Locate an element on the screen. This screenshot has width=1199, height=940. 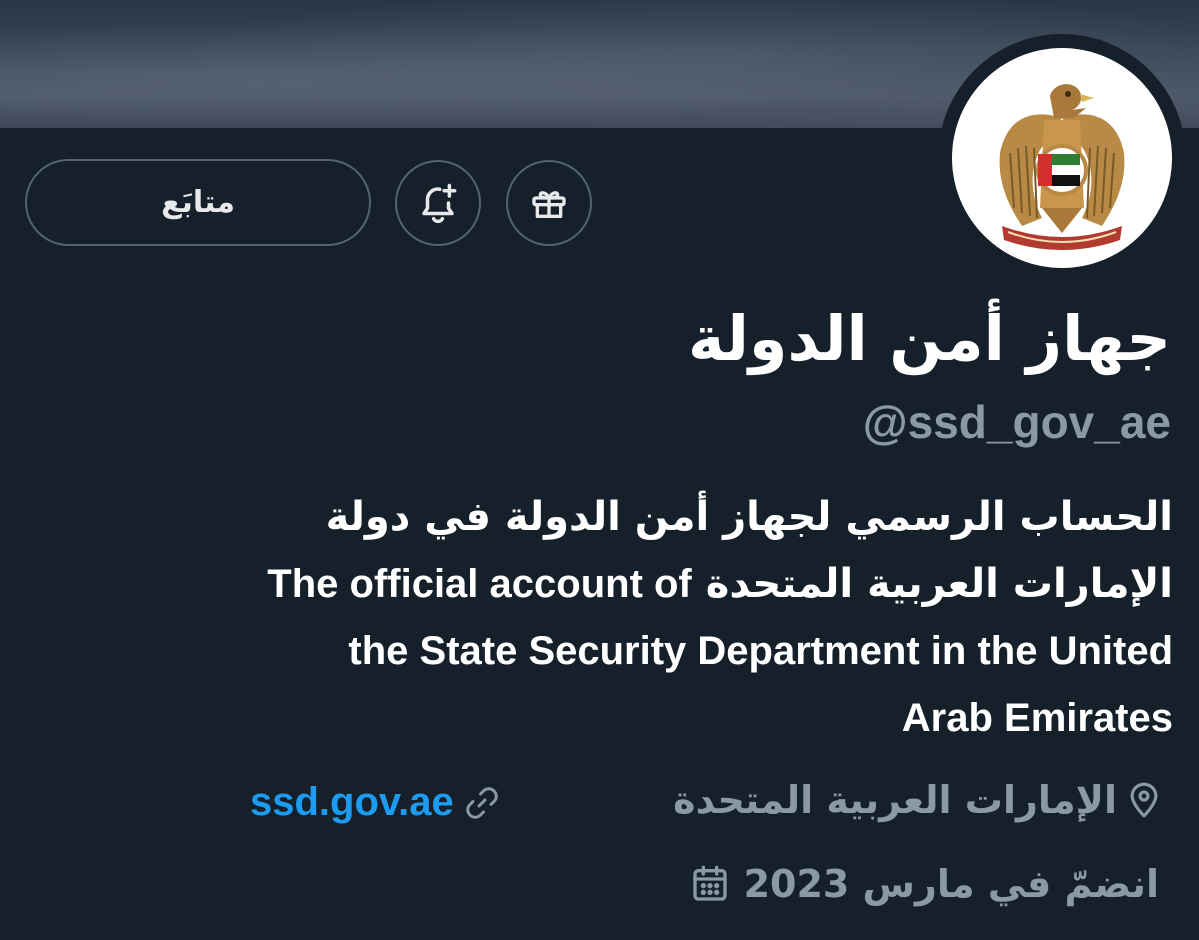
gift-icon is located at coordinates (549, 203).